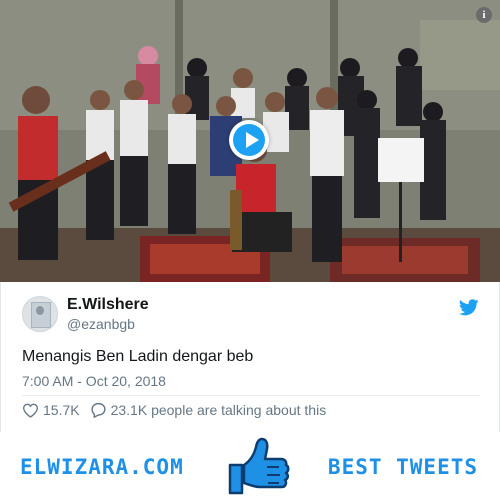  Describe the element at coordinates (30, 410) in the screenshot. I see `heart-icon` at that location.